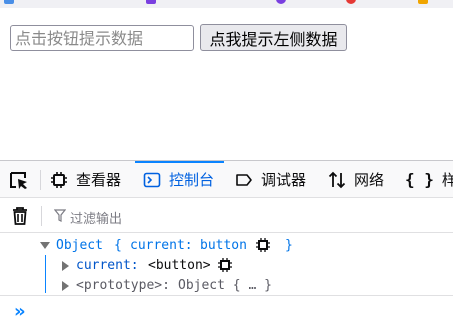  I want to click on property-value: Object { … }, so click(225, 285).